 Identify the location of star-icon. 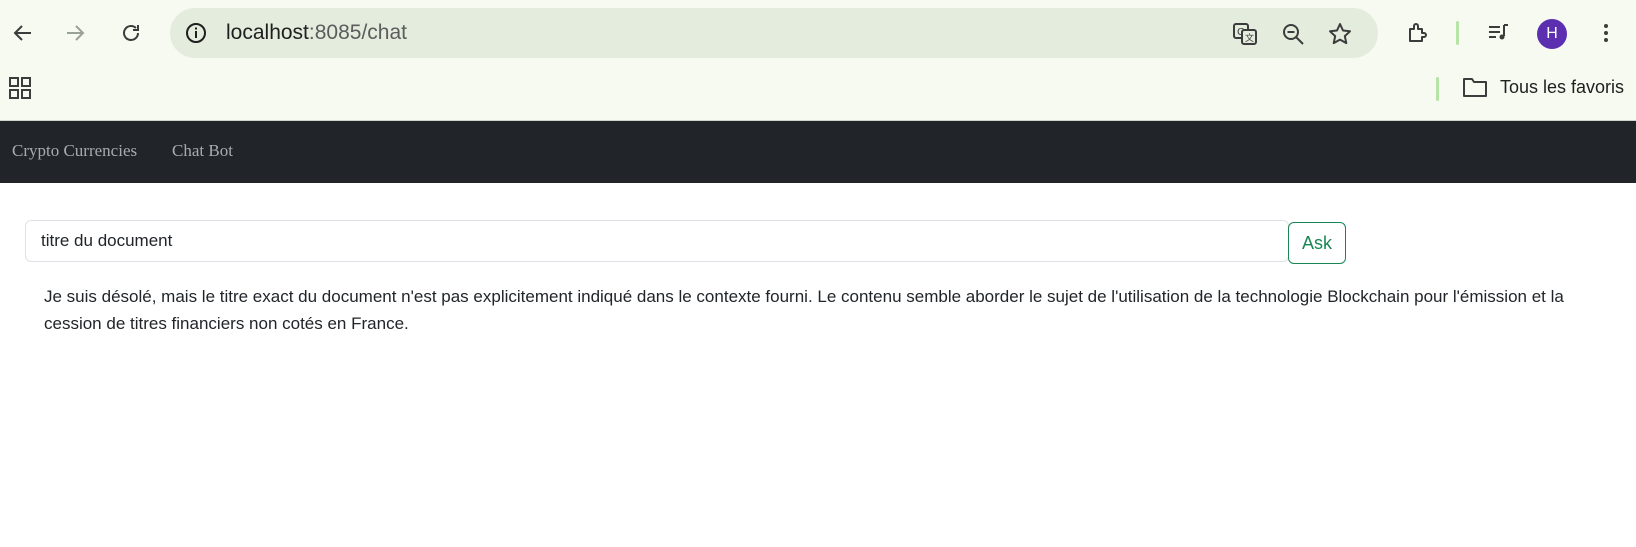
(1340, 34).